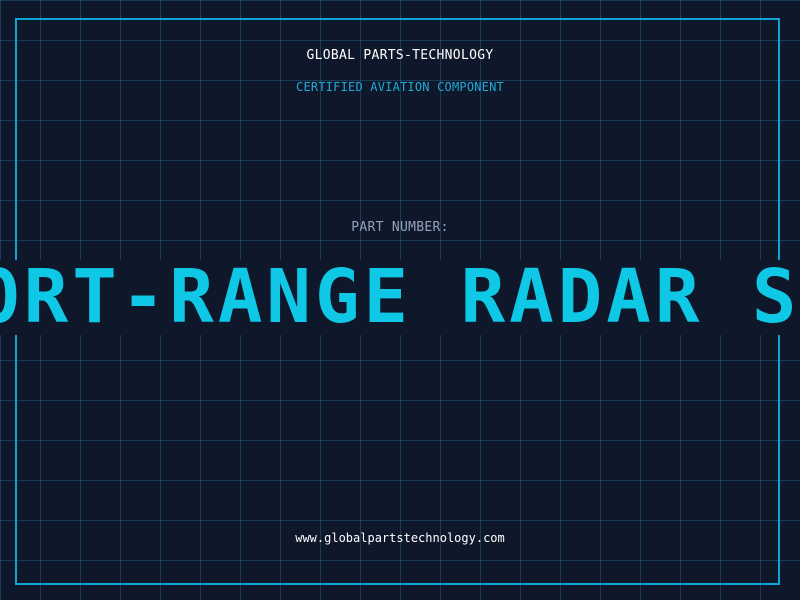  I want to click on website-url: www.globalpartstechnology.com, so click(400, 538).